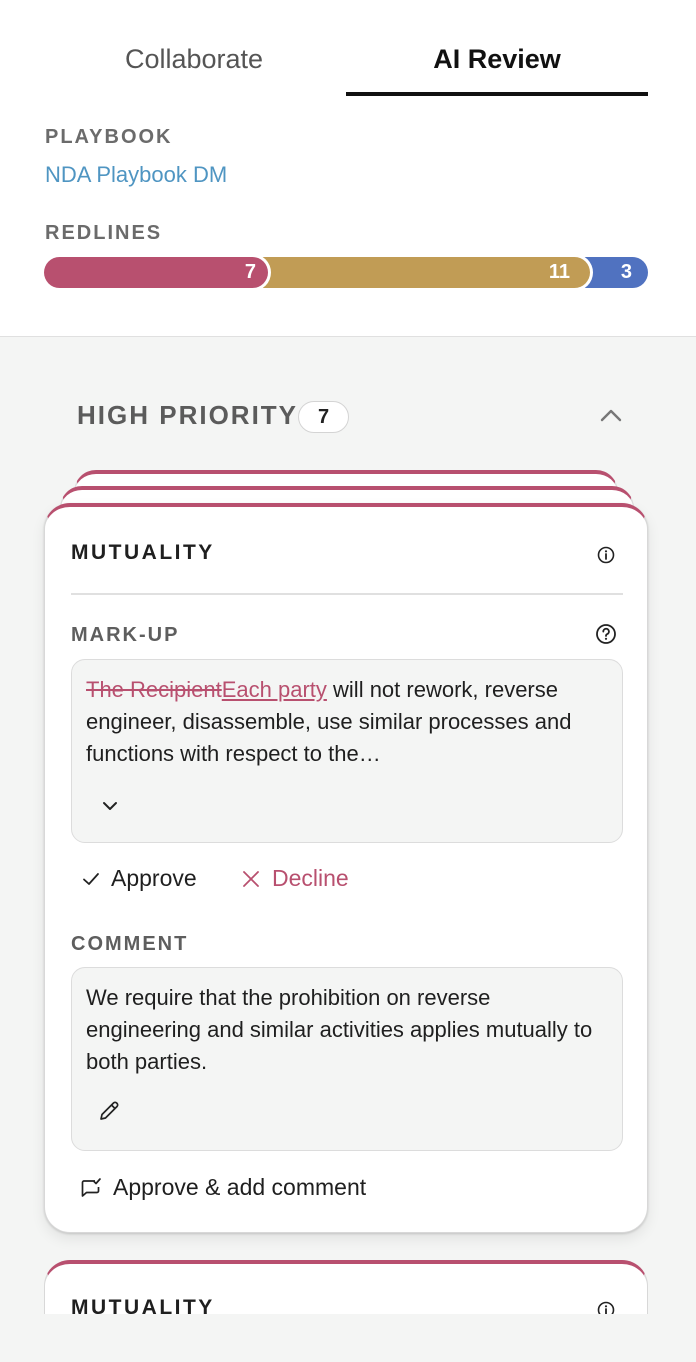 This screenshot has height=1362, width=696. What do you see at coordinates (91, 1187) in the screenshot?
I see `comment-check-icon` at bounding box center [91, 1187].